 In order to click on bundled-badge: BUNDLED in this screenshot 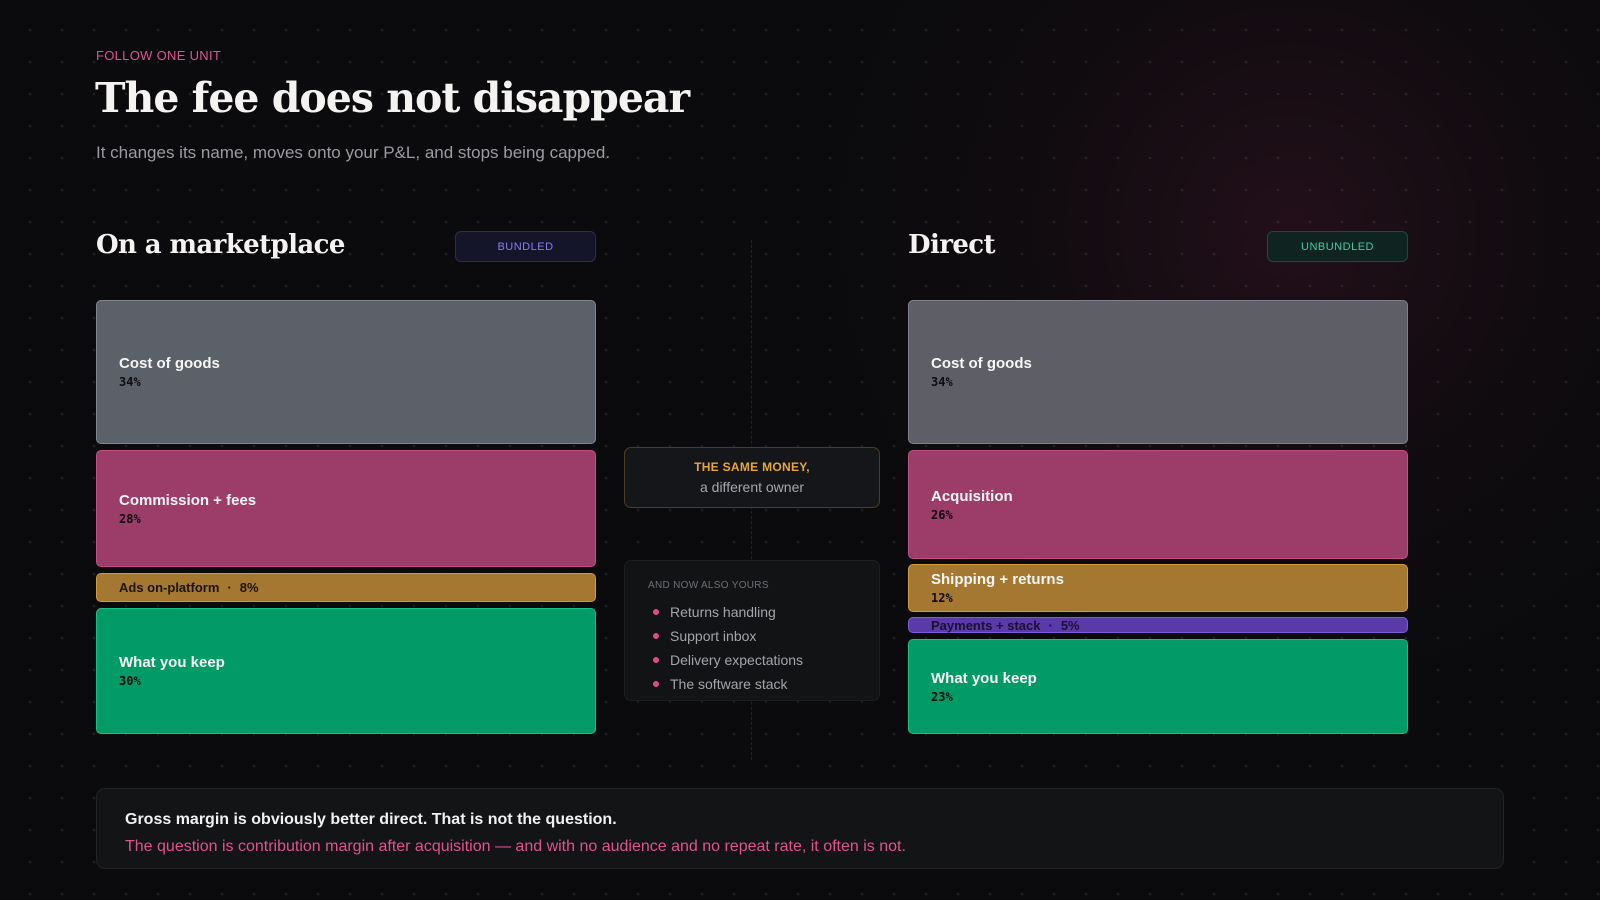, I will do `click(525, 246)`.